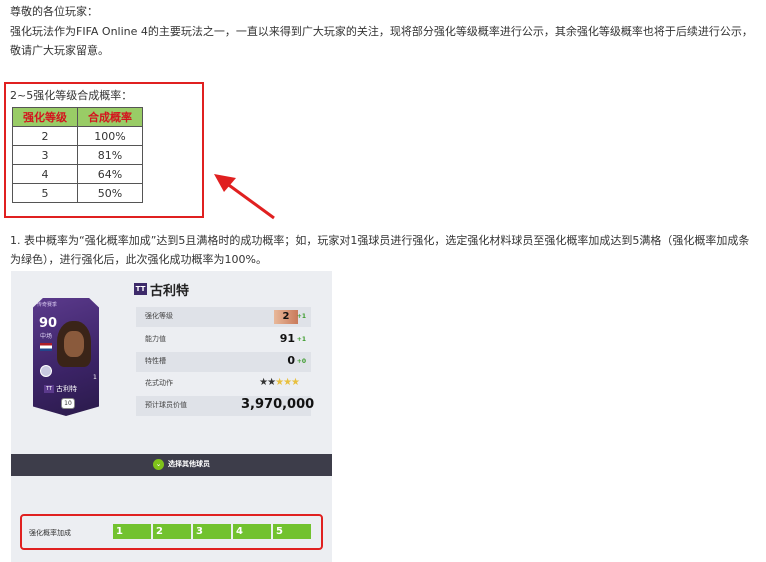 This screenshot has height=562, width=766. I want to click on bonus-segment: 4, so click(252, 531).